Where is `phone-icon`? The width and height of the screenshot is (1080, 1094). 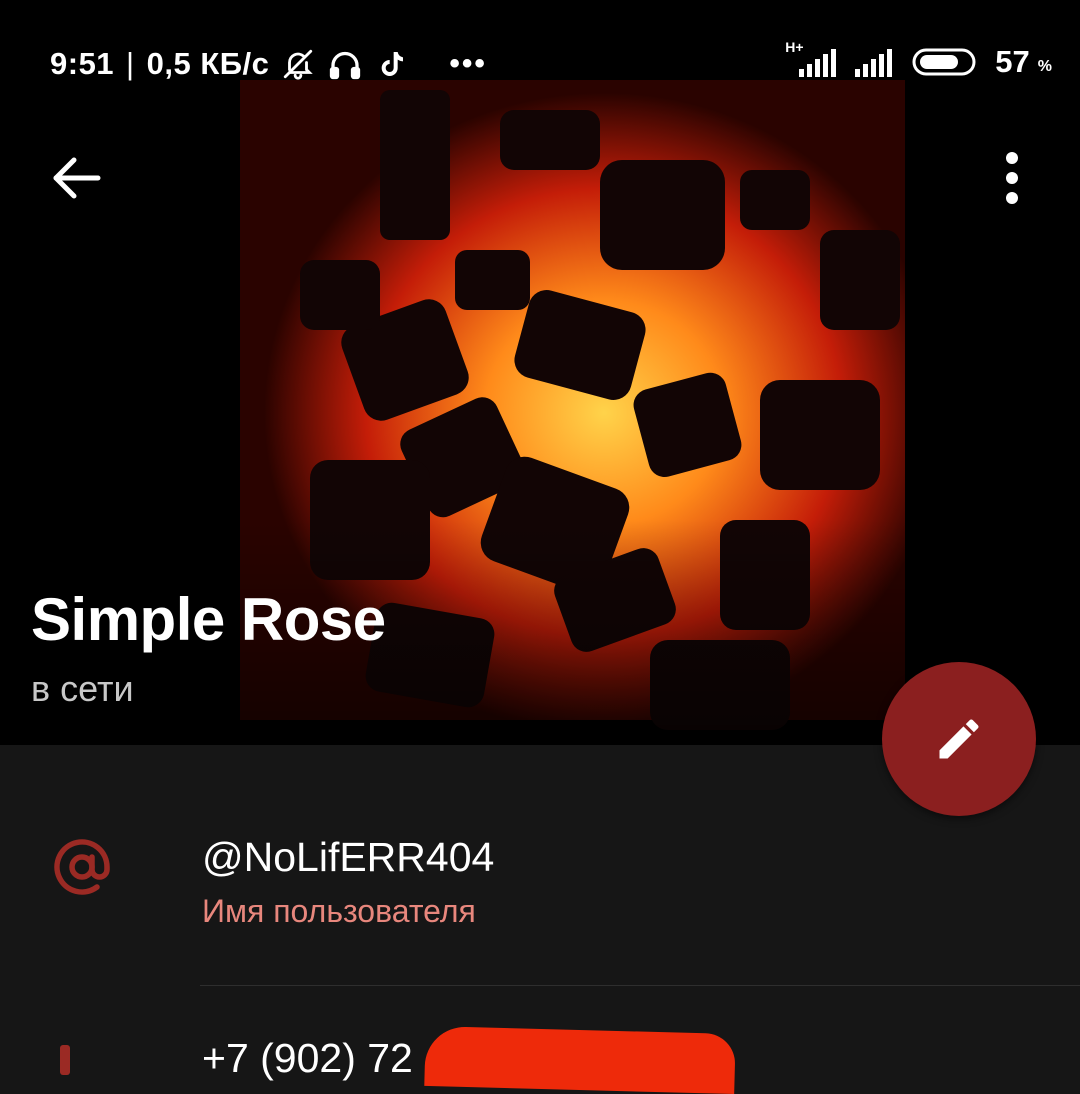
phone-icon is located at coordinates (65, 1060).